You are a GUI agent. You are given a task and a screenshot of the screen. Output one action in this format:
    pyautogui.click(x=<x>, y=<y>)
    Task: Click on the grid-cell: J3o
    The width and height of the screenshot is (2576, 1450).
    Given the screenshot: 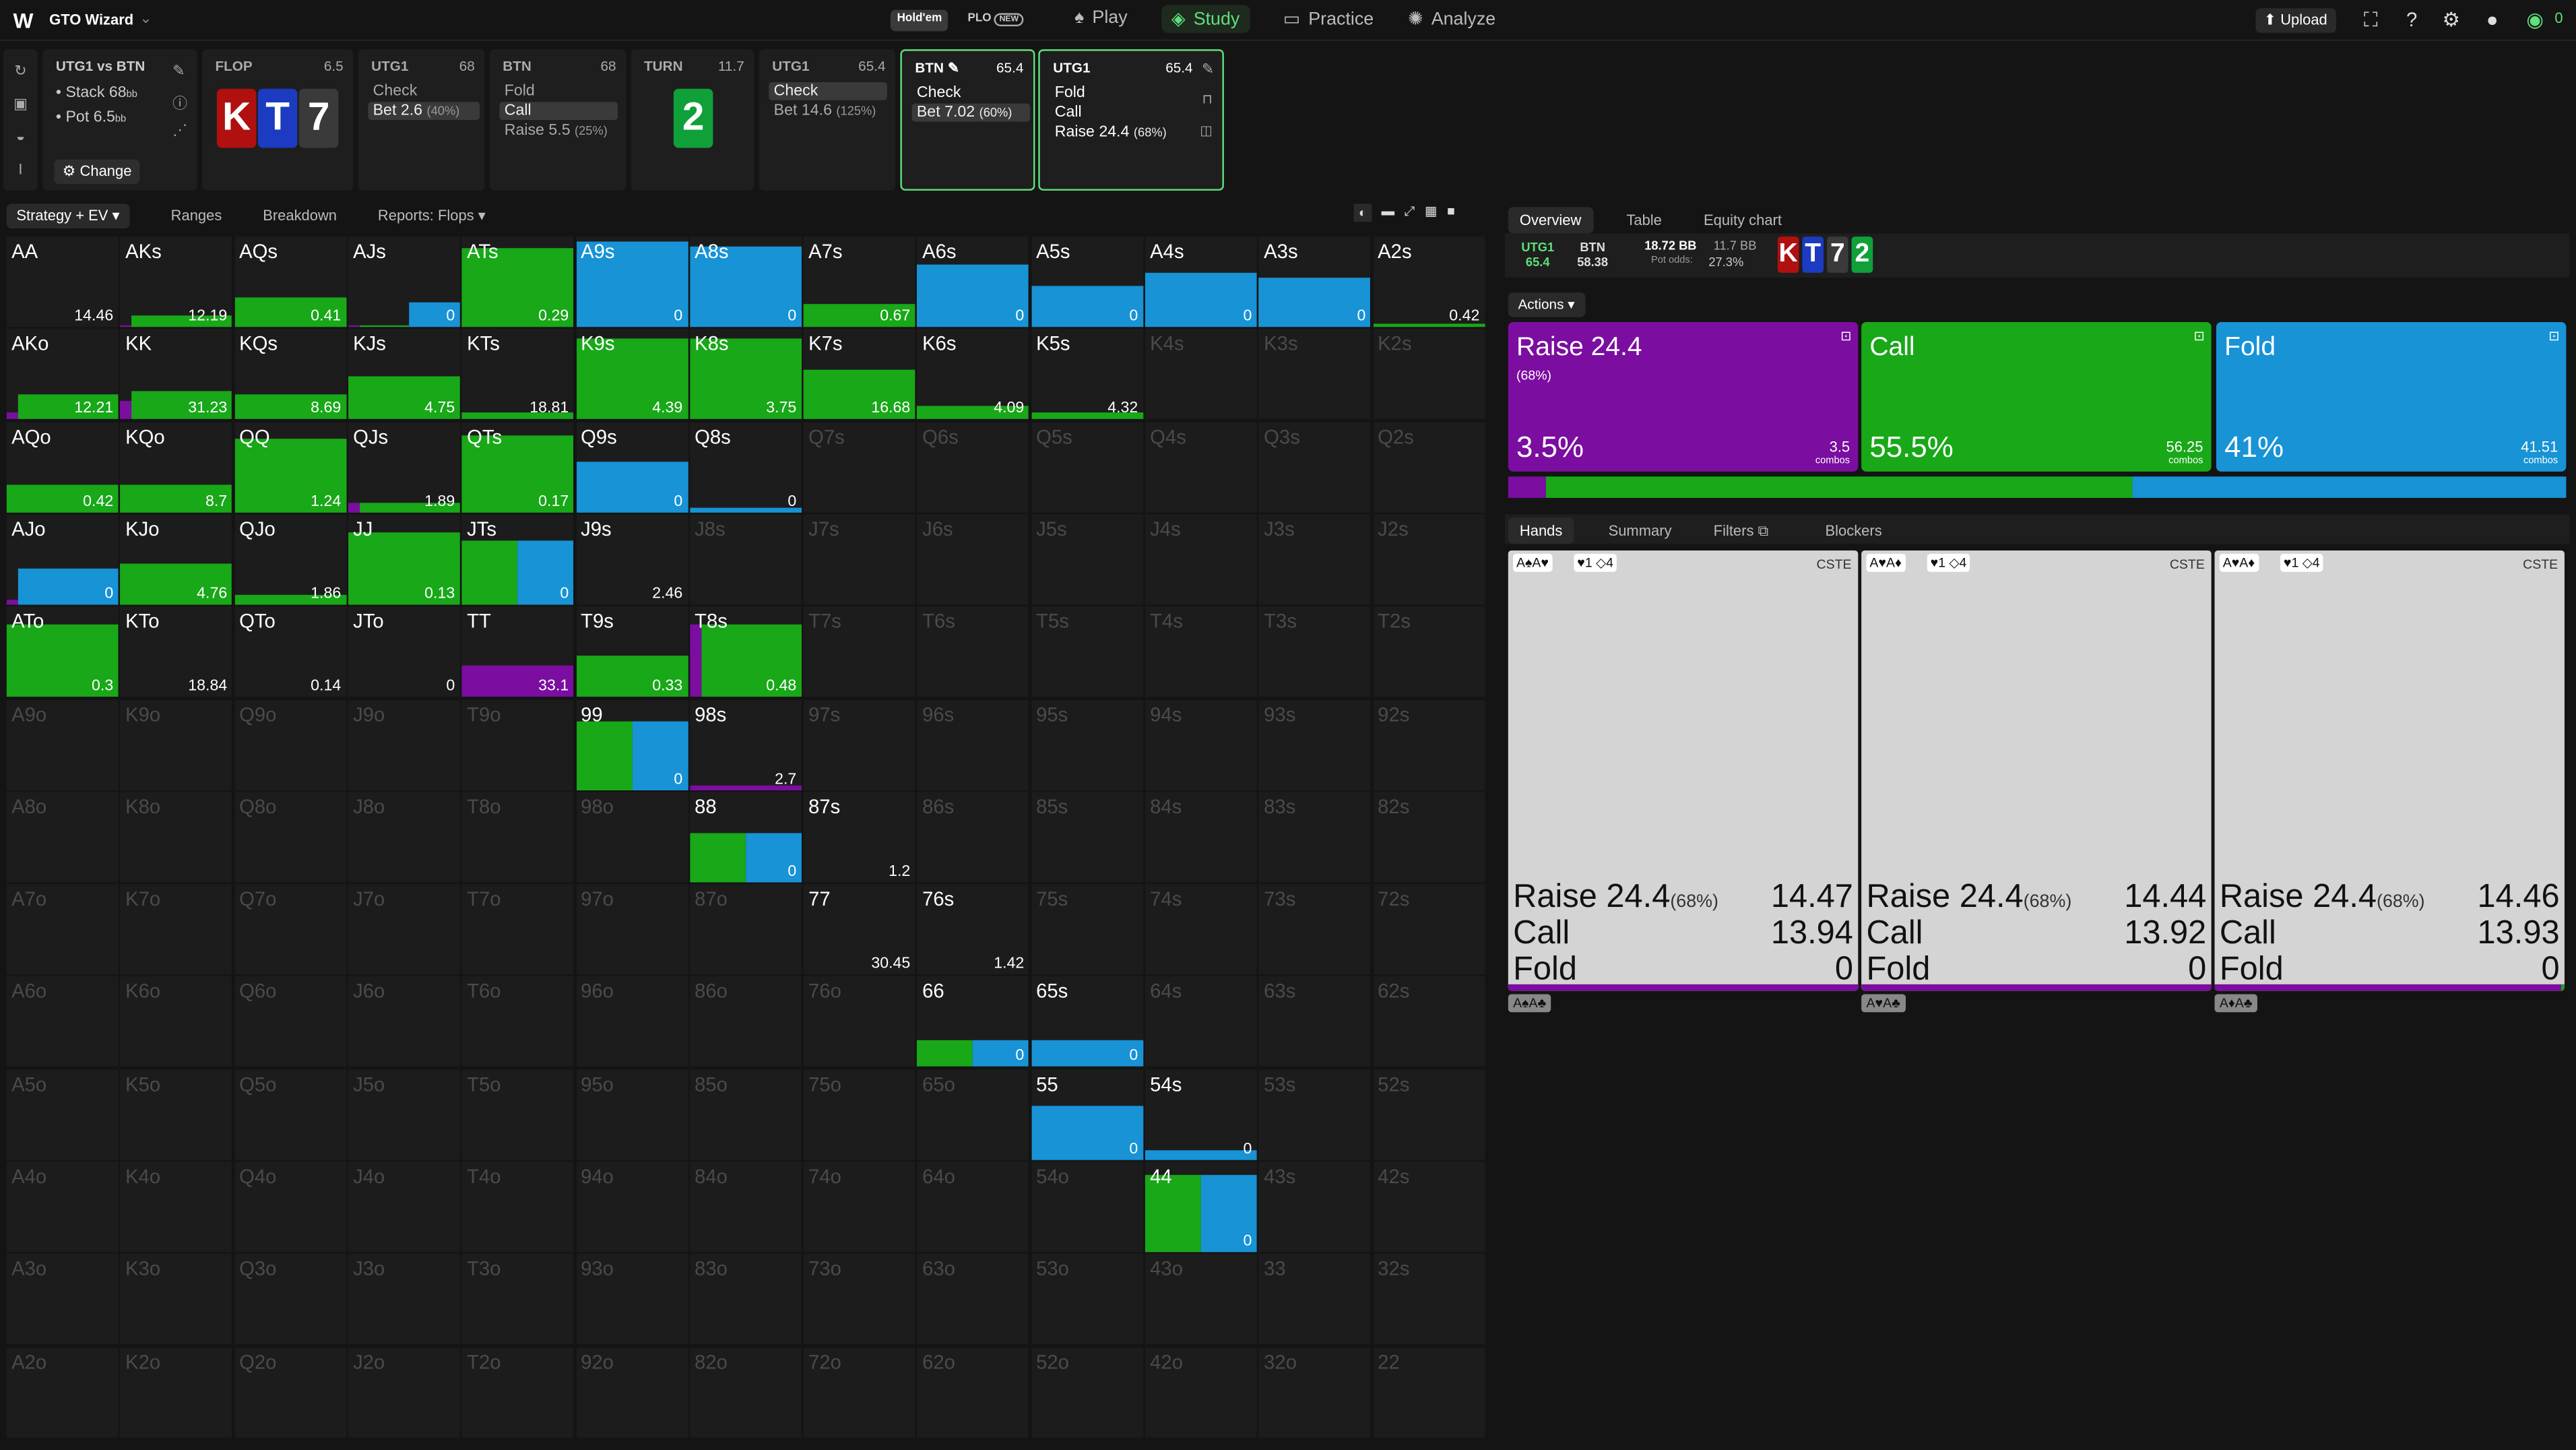 What is the action you would take?
    pyautogui.click(x=404, y=1299)
    